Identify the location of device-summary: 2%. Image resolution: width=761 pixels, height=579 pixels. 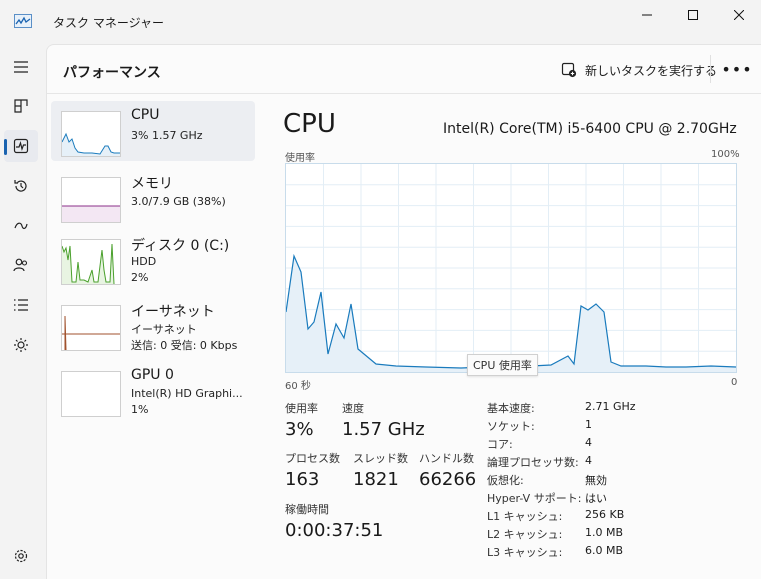
(140, 277).